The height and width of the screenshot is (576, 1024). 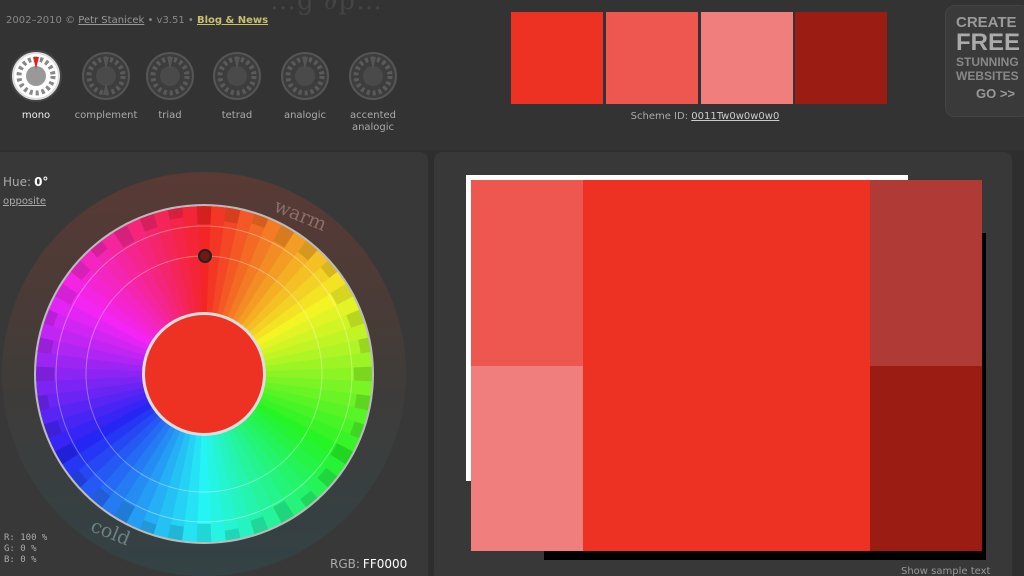 I want to click on scheme-id: Scheme ID: 0011Tw0w0w0w0, so click(x=705, y=116).